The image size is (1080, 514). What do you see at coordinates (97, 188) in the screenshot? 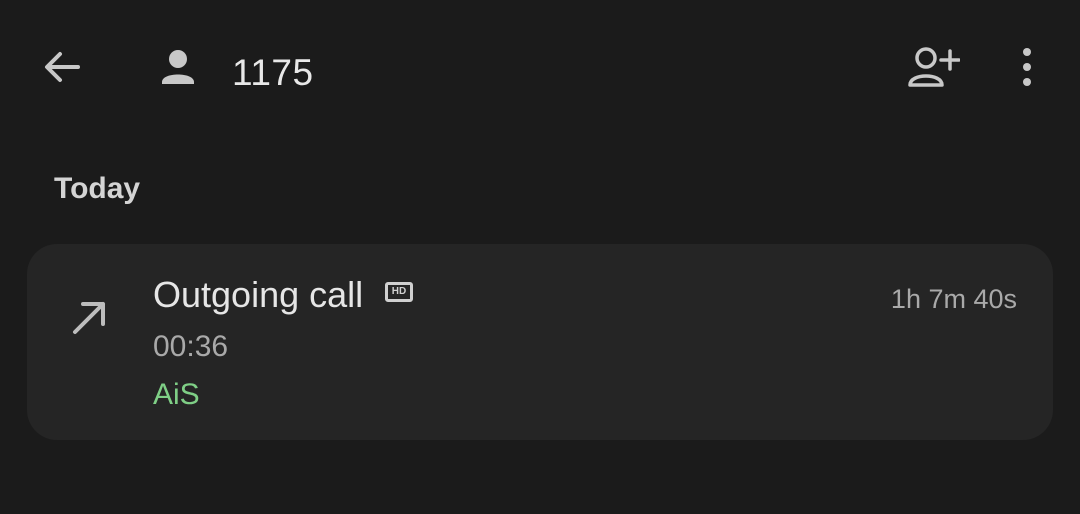
I see `section-header-today: Today` at bounding box center [97, 188].